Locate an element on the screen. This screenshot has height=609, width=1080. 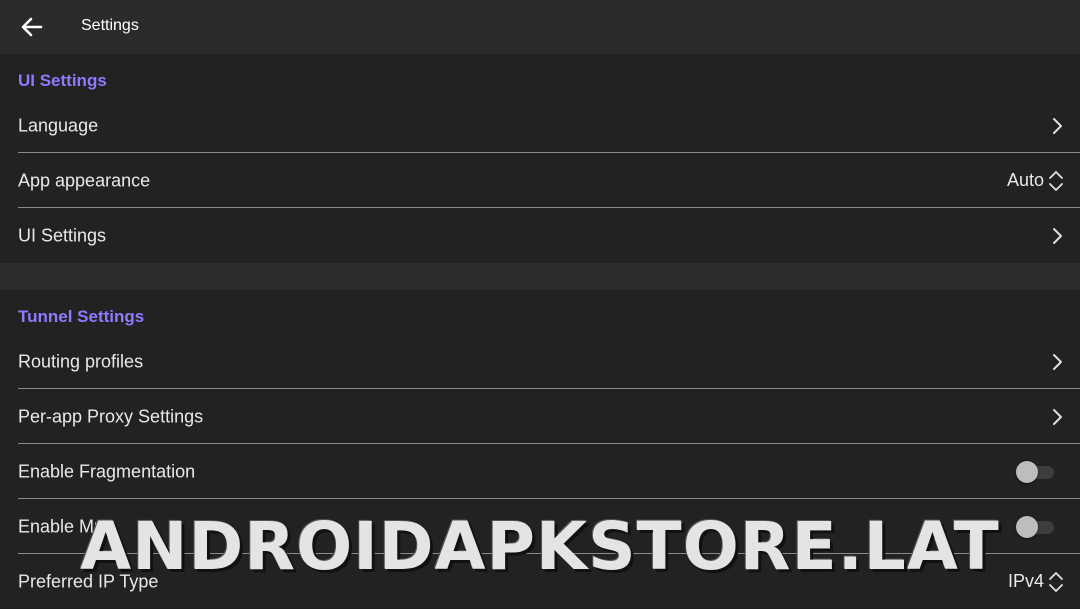
setting-row-language: Language is located at coordinates (540, 125).